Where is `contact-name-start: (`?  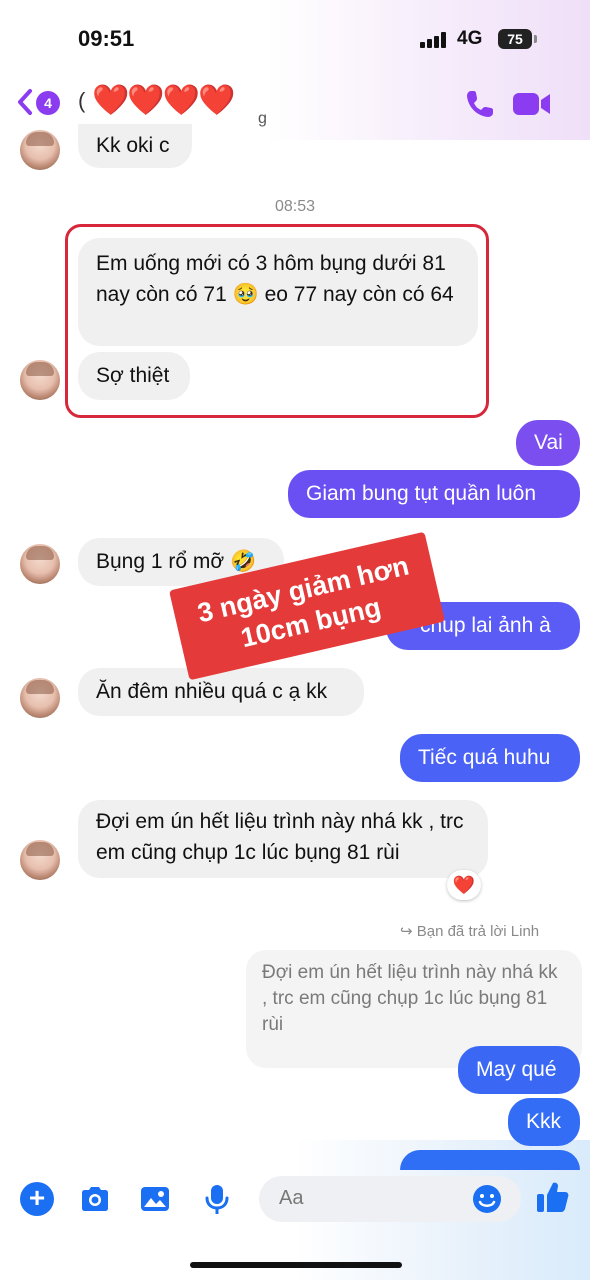 contact-name-start: ( is located at coordinates (81, 101).